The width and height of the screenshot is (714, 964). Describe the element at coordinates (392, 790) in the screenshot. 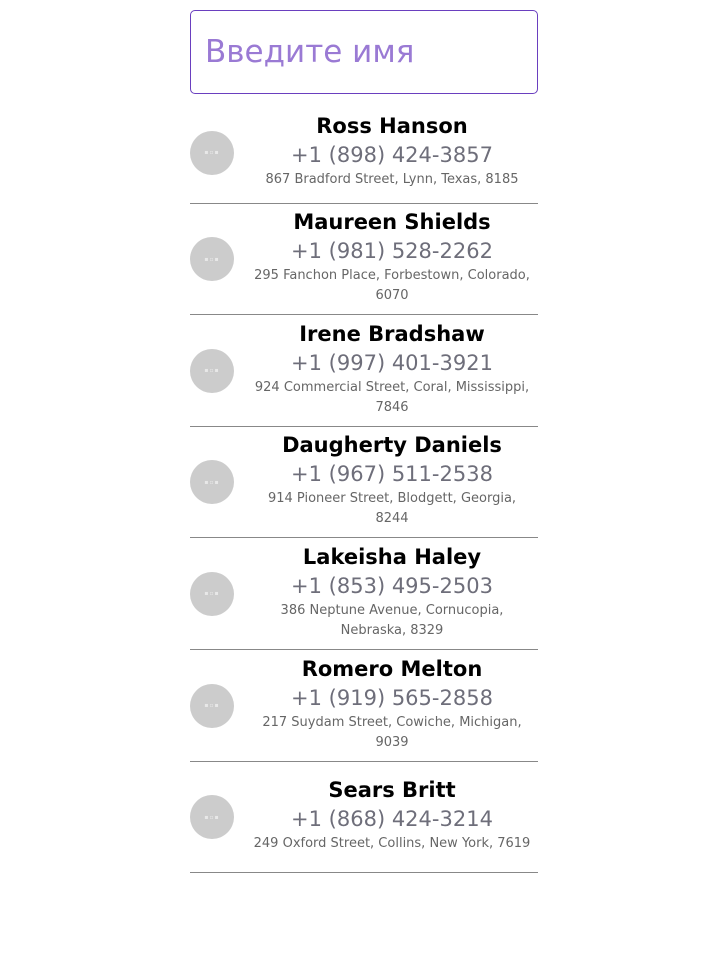

I see `contact-name: Sears Britt` at that location.